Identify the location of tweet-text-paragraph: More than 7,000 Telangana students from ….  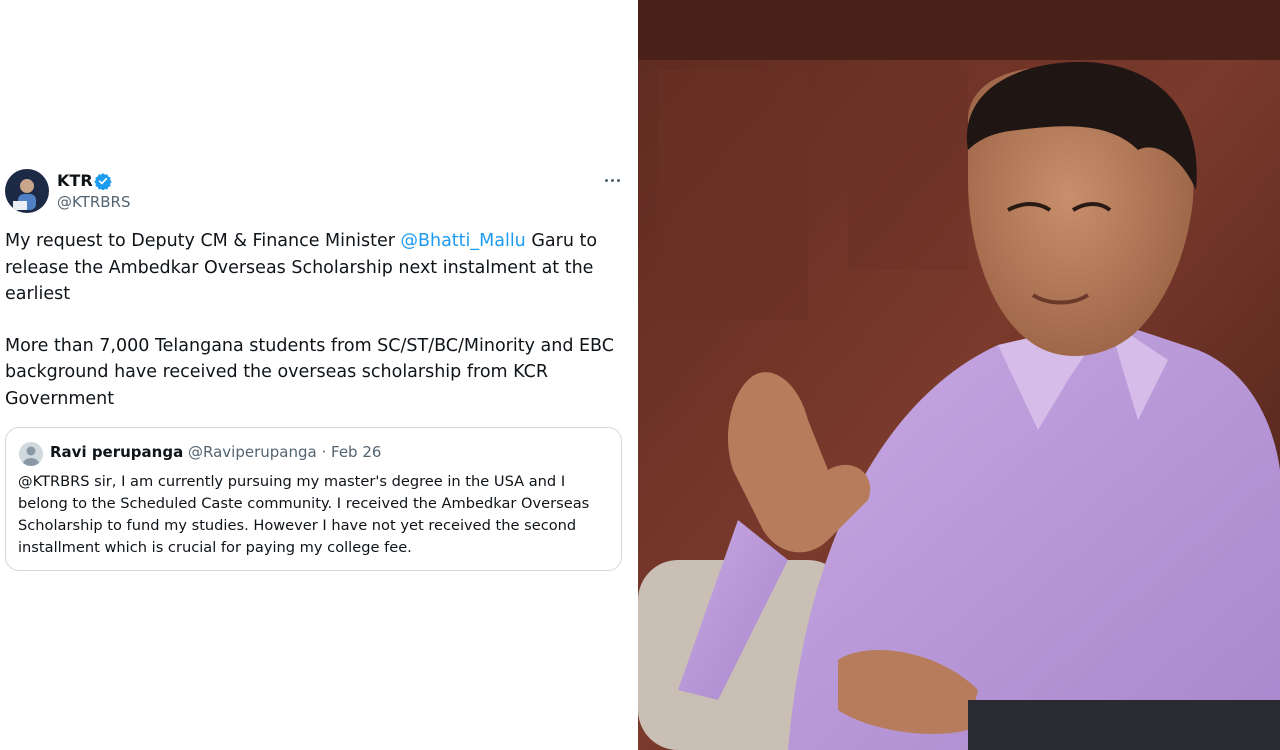
(309, 372).